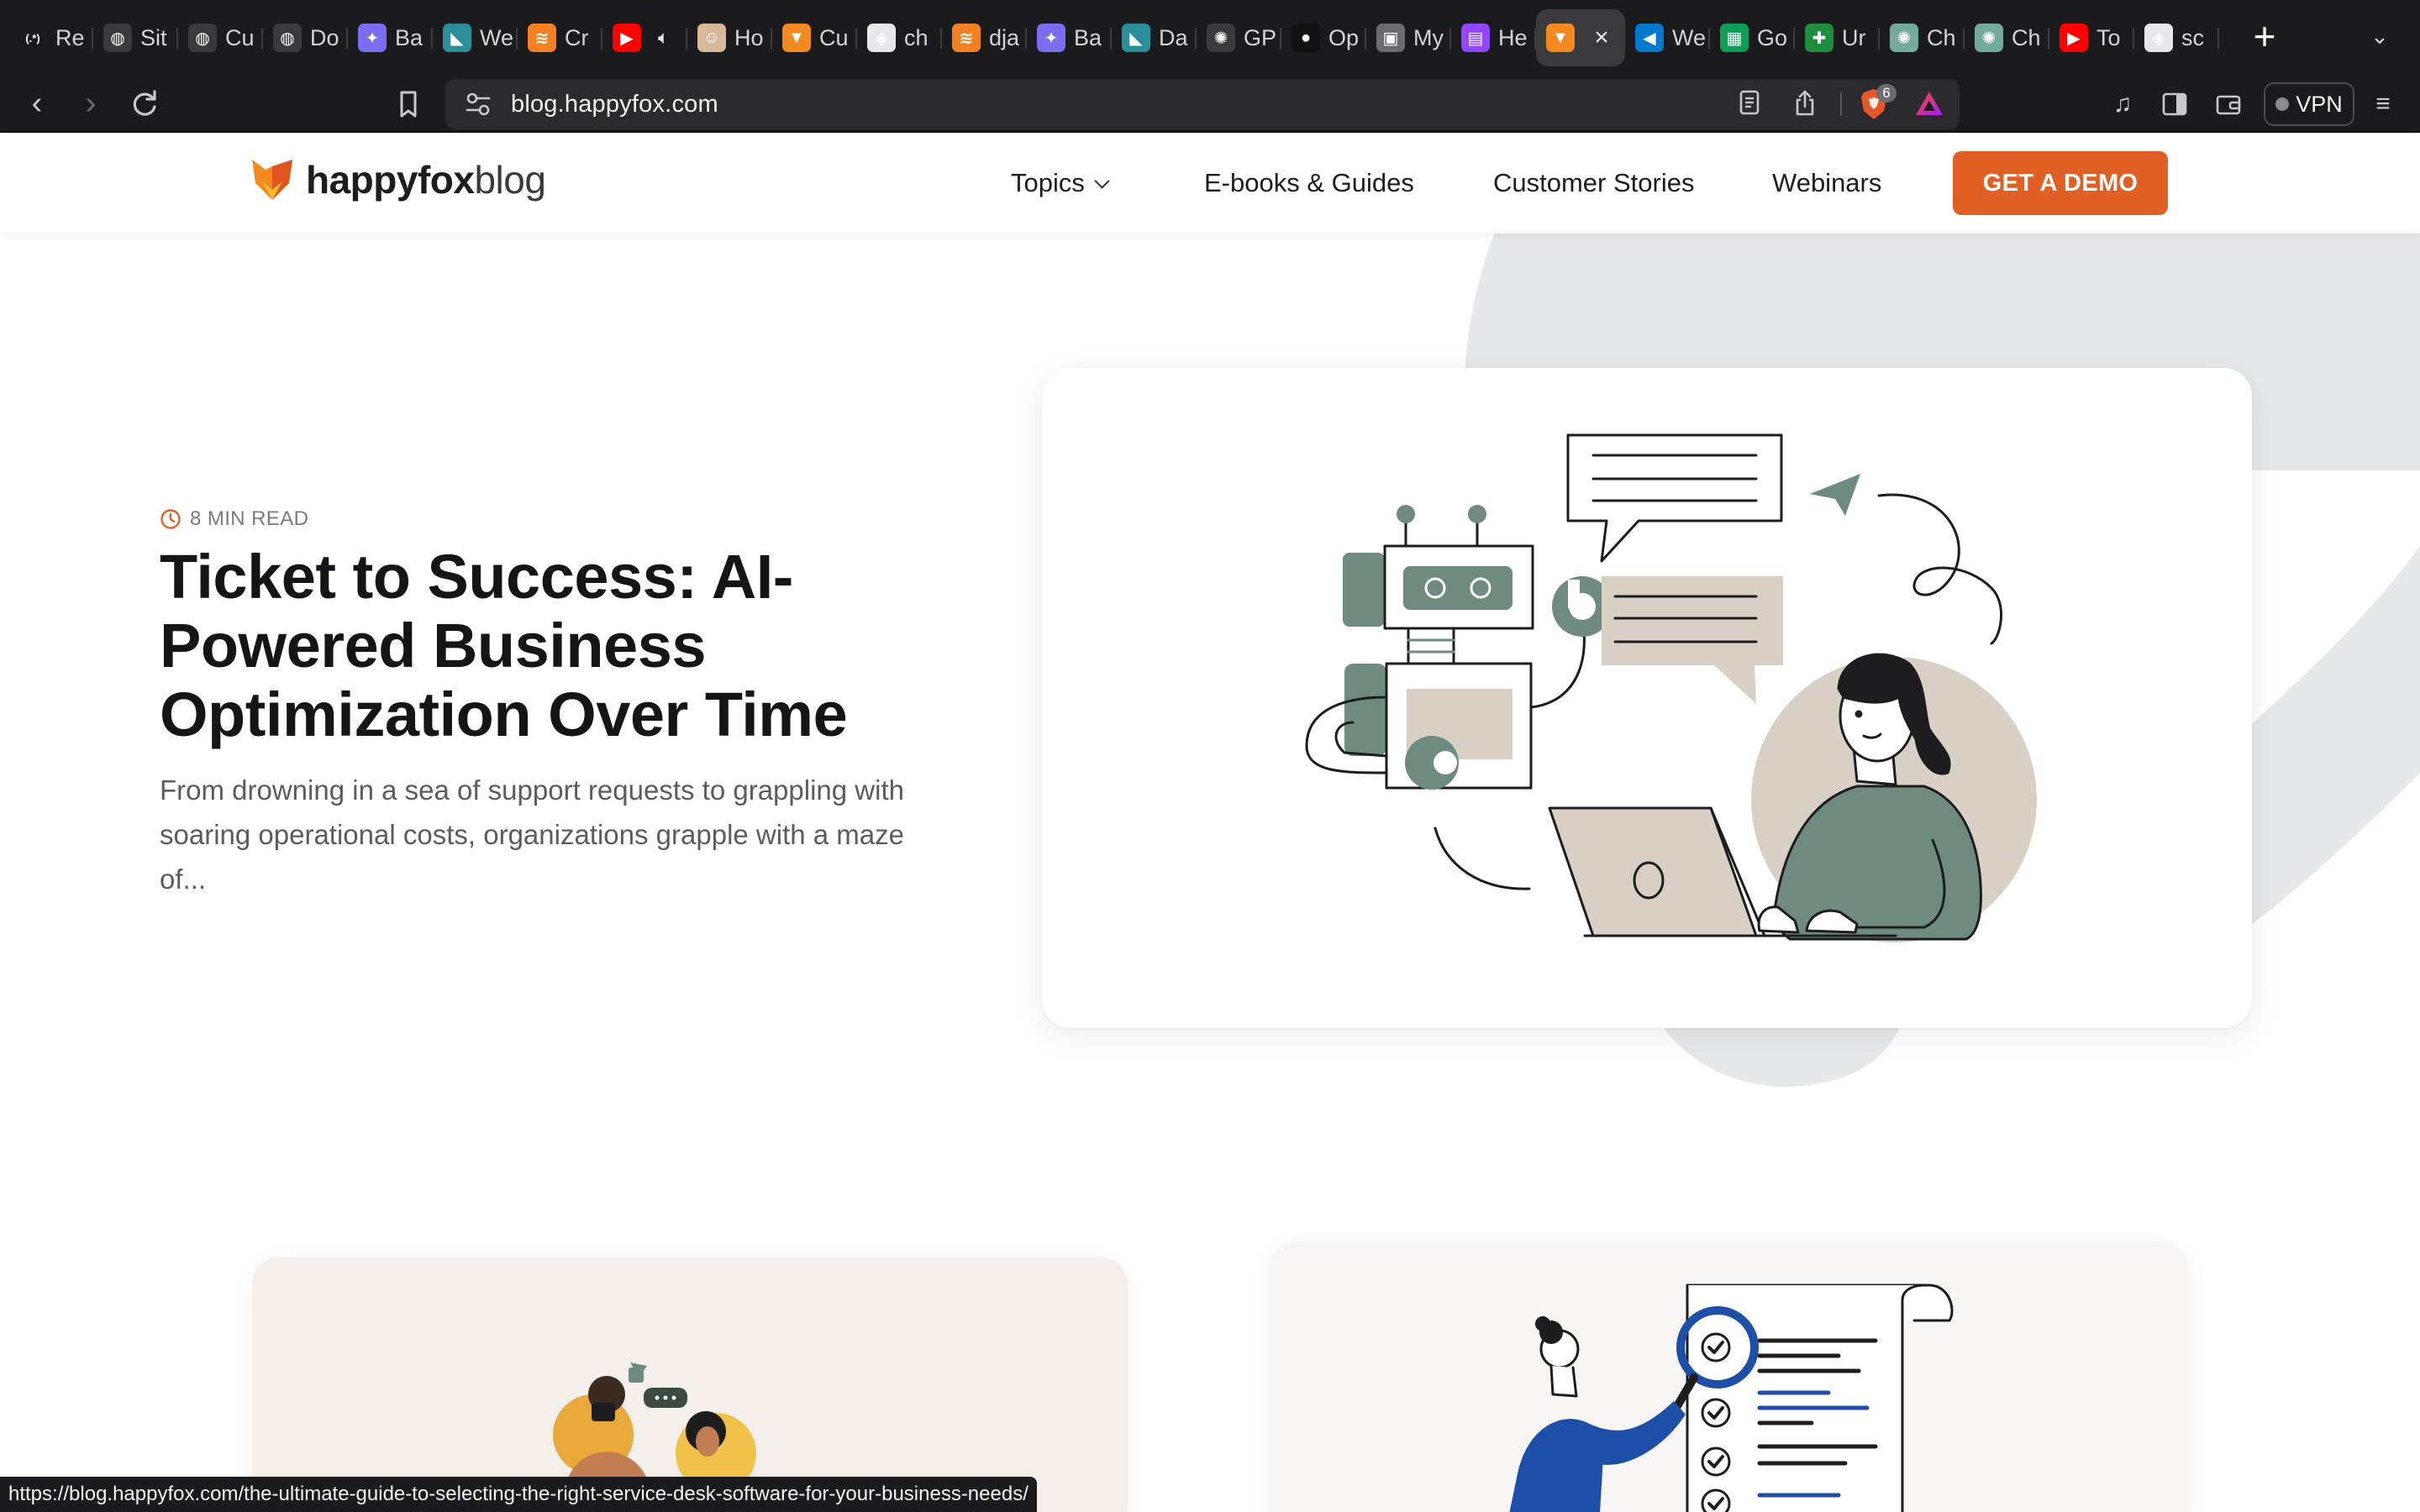  What do you see at coordinates (916, 37) in the screenshot?
I see `browser-tab-label: ch` at bounding box center [916, 37].